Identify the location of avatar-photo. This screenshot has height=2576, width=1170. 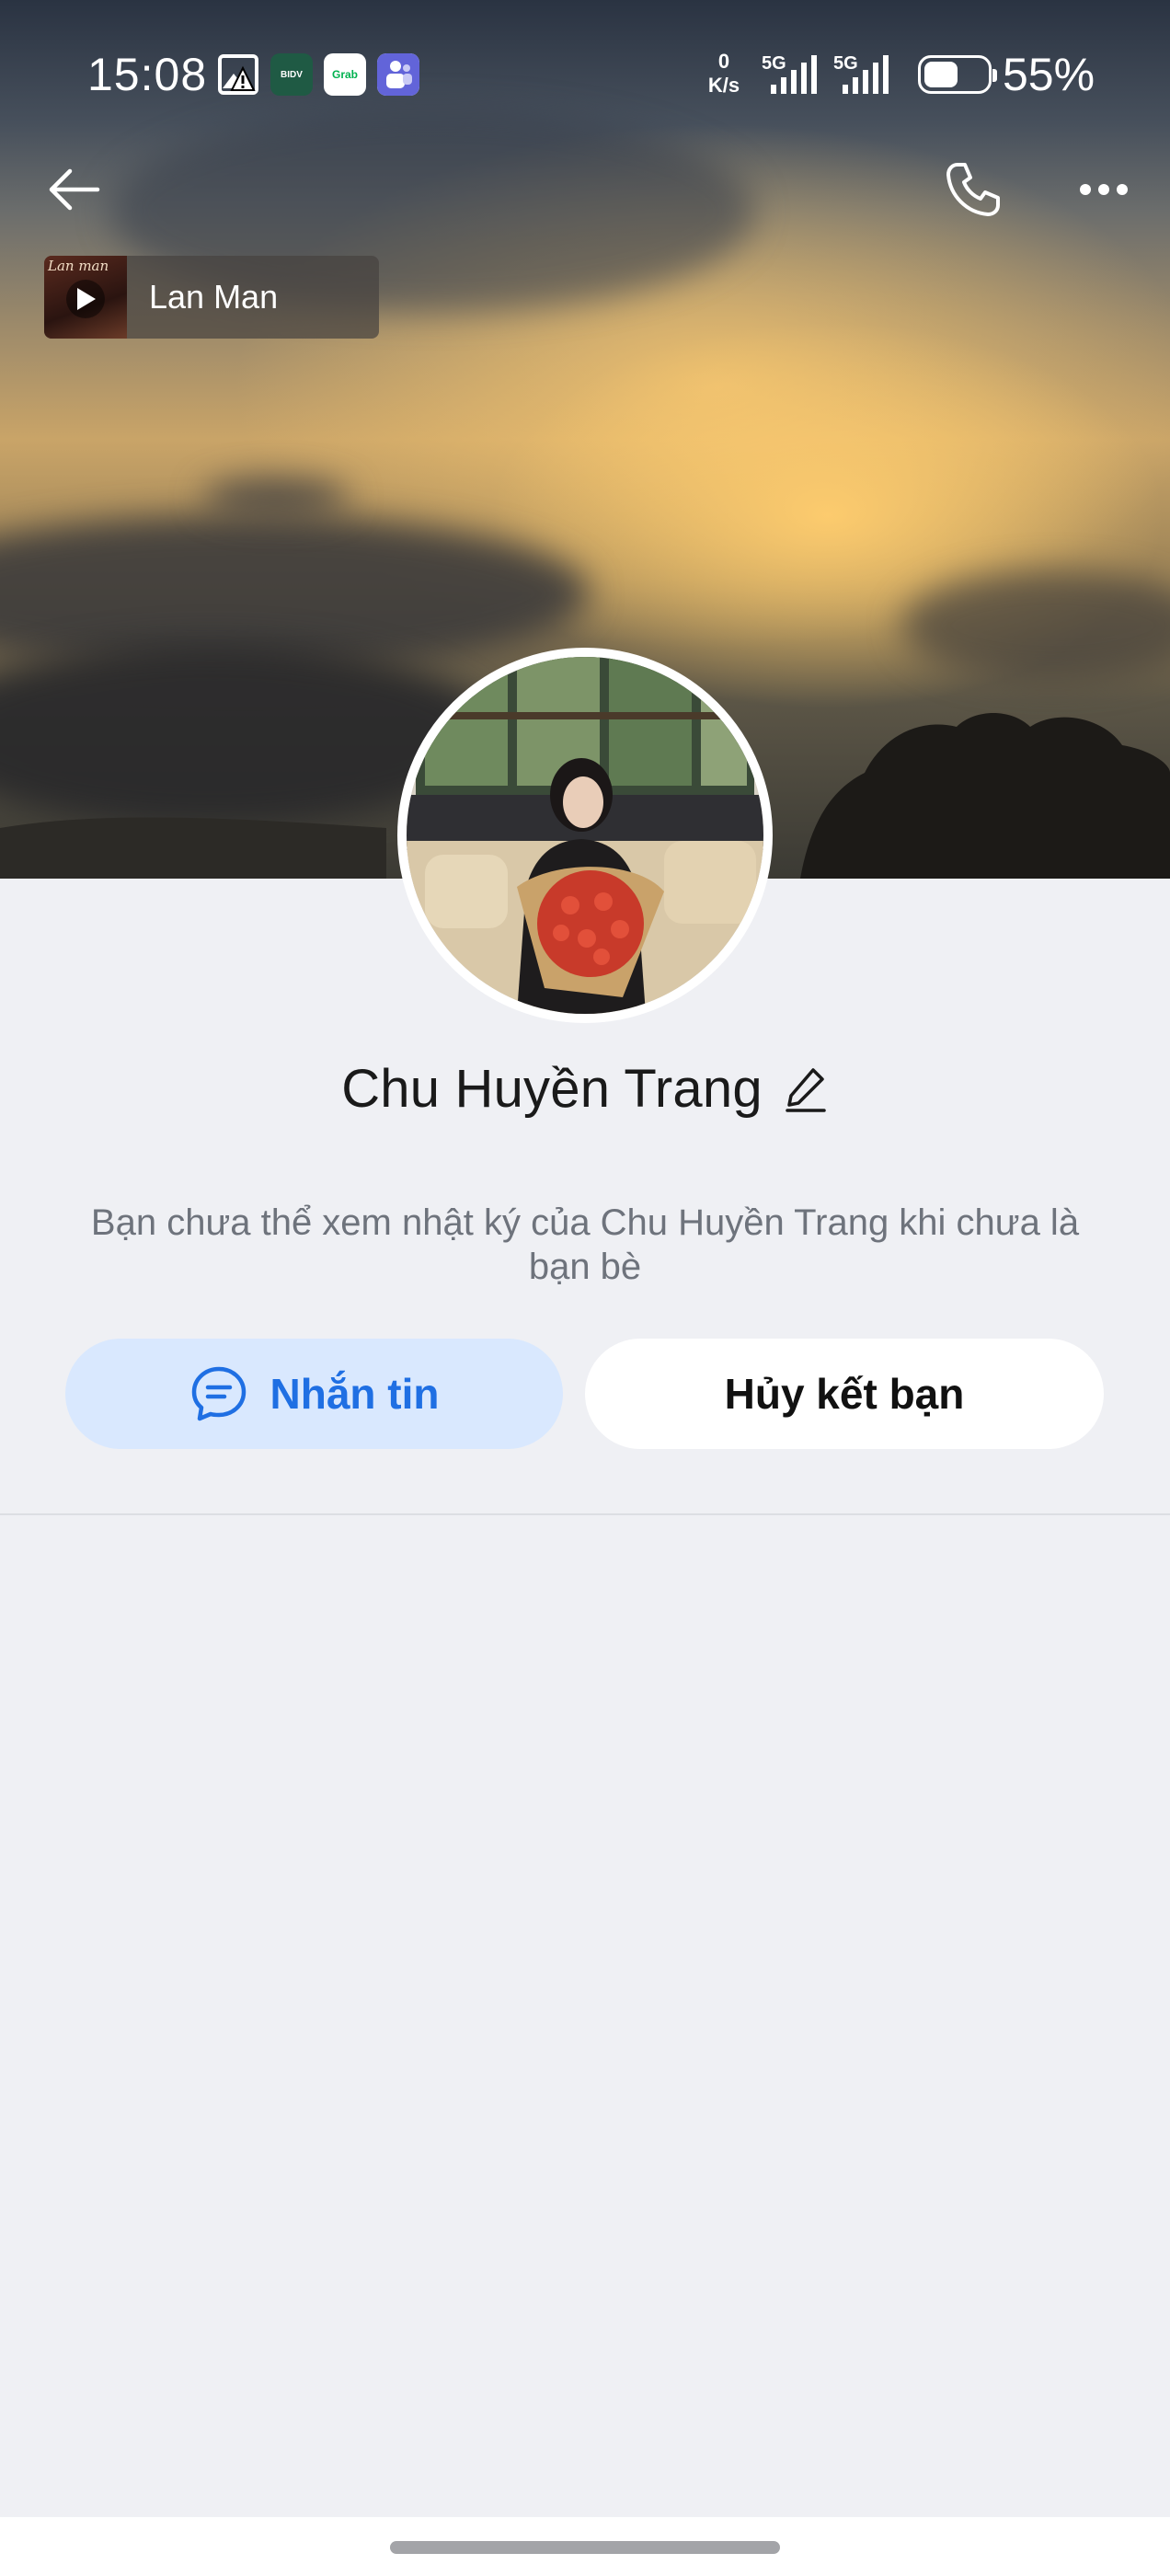
(585, 835).